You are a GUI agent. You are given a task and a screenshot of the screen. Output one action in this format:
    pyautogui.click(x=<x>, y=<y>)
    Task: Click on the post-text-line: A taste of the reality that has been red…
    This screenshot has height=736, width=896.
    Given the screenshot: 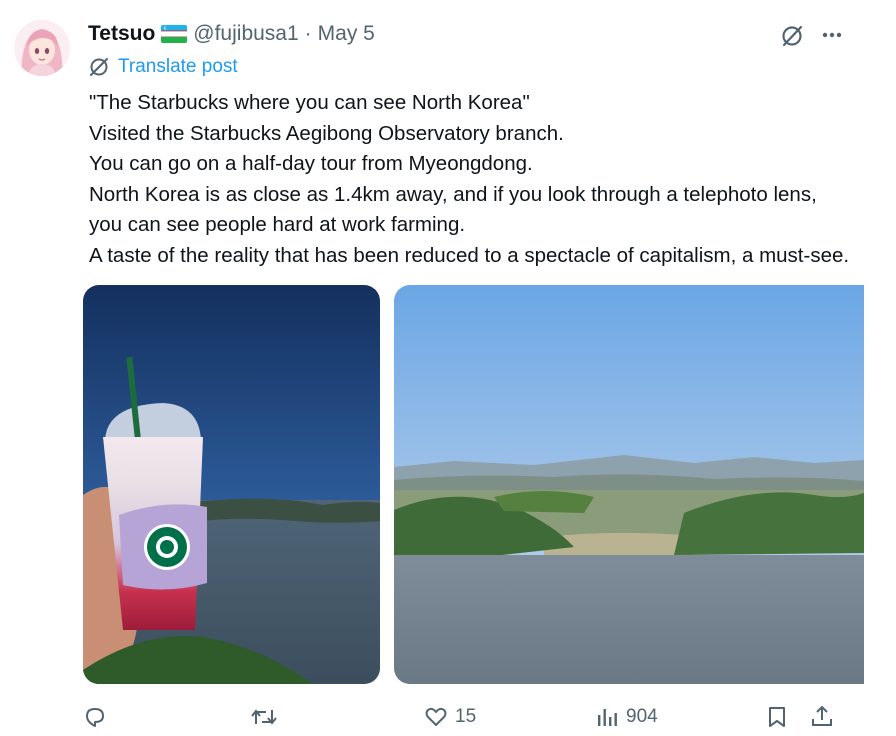 What is the action you would take?
    pyautogui.click(x=469, y=255)
    